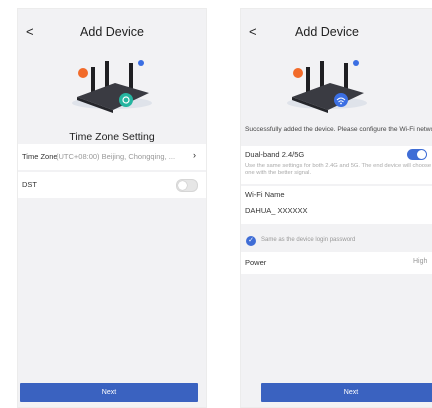 Image resolution: width=432 pixels, height=408 pixels. I want to click on wifi-name-row: Wi-Fi Name DAHUA_ XXXXXX, so click(336, 205).